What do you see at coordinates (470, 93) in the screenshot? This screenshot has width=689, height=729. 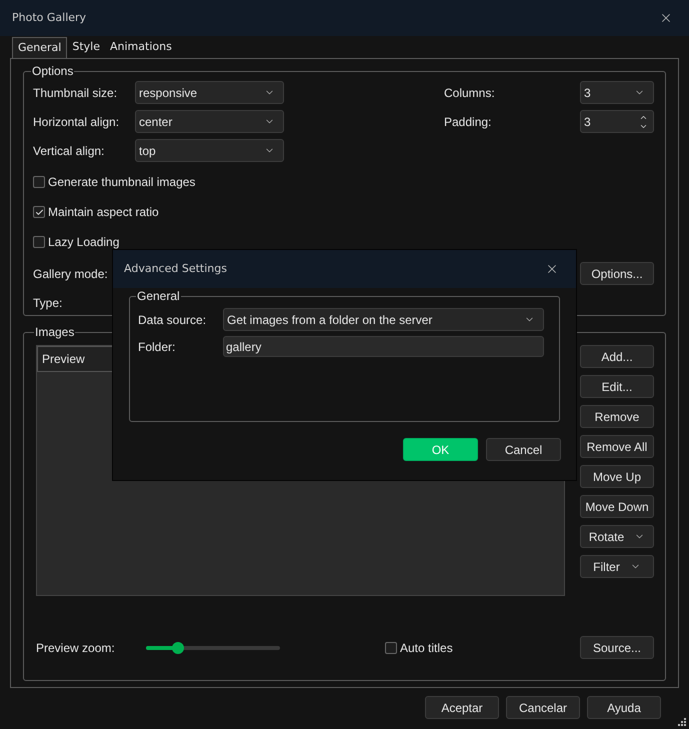 I see `field-label: Columns:` at bounding box center [470, 93].